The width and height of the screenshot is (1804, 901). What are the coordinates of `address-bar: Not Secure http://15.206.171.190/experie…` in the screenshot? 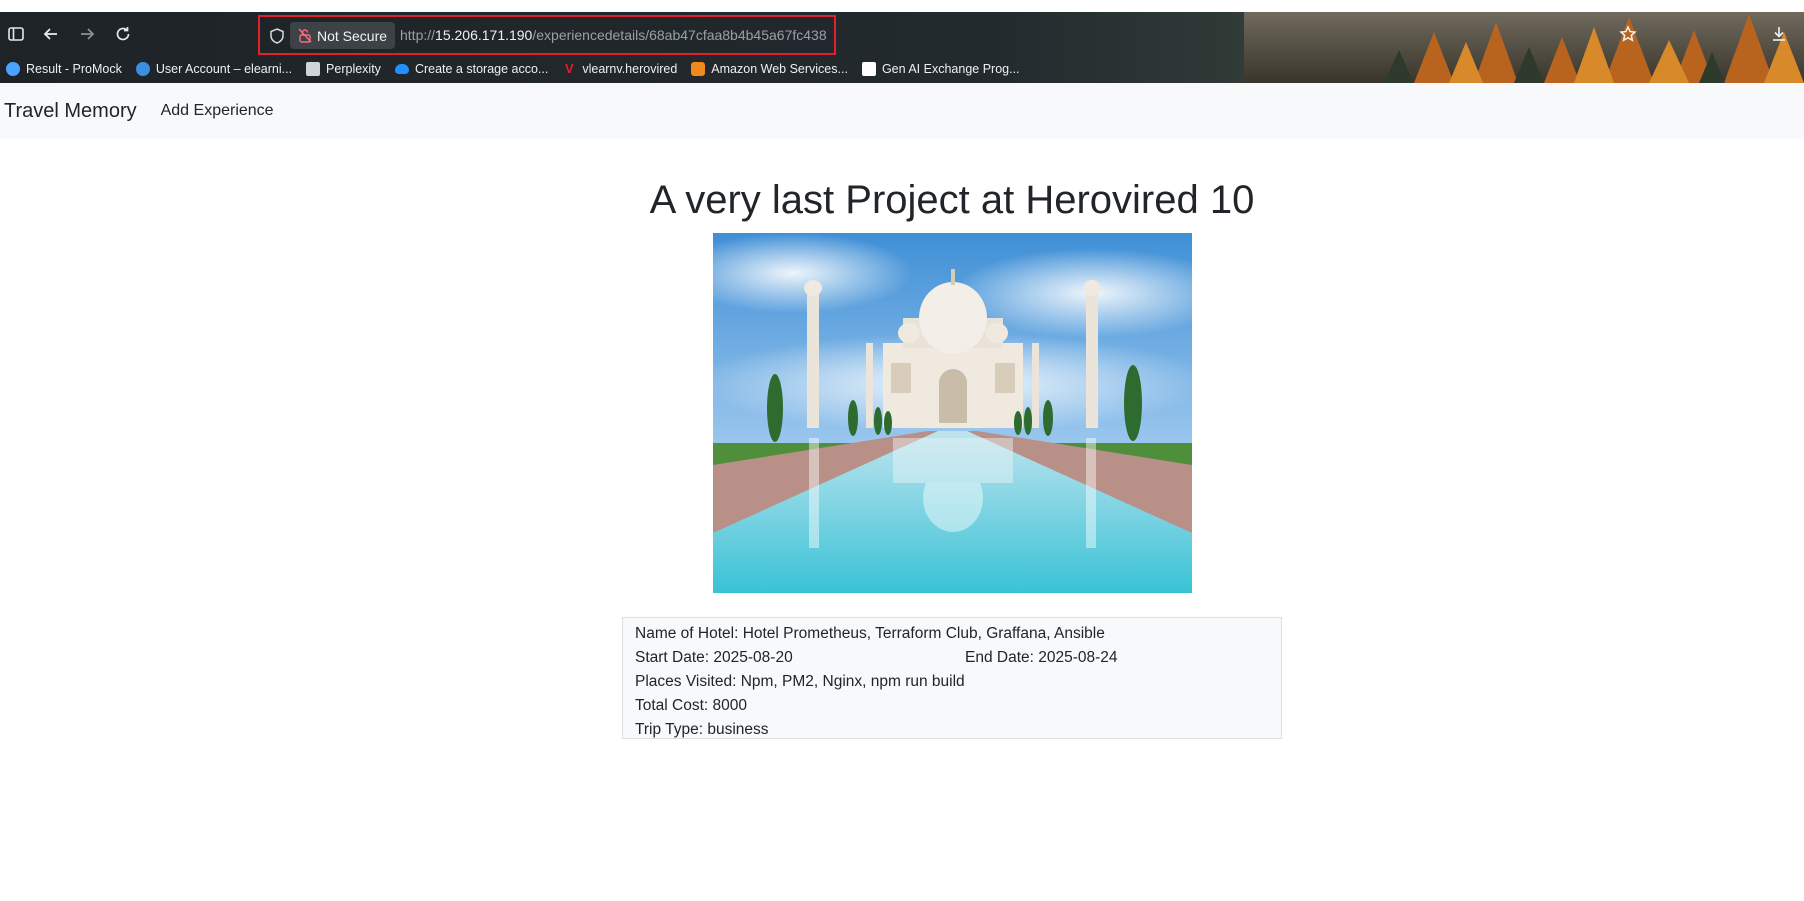 It's located at (547, 35).